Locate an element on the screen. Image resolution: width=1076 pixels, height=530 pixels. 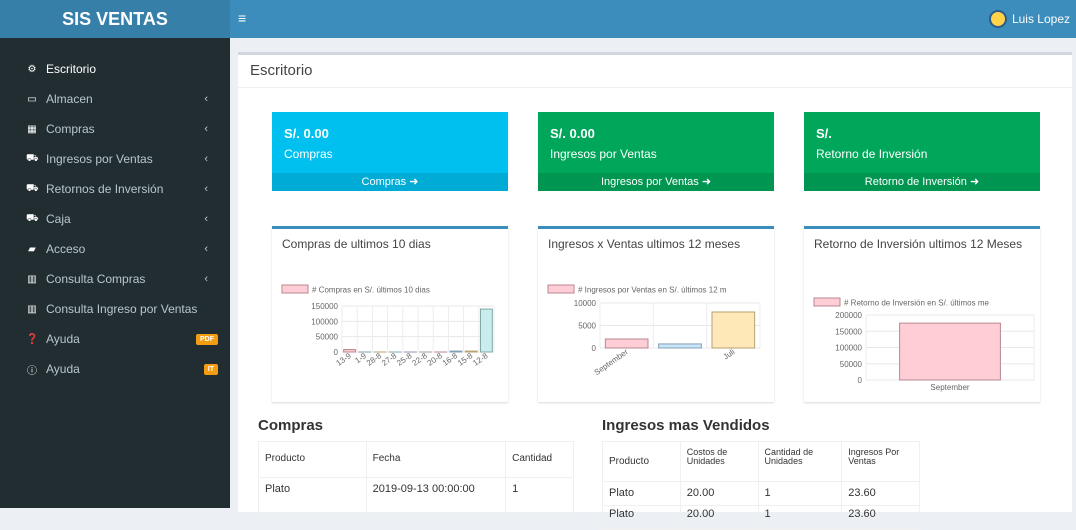
sidebar-item-label: Retornos de Inversión is located at coordinates (104, 189).